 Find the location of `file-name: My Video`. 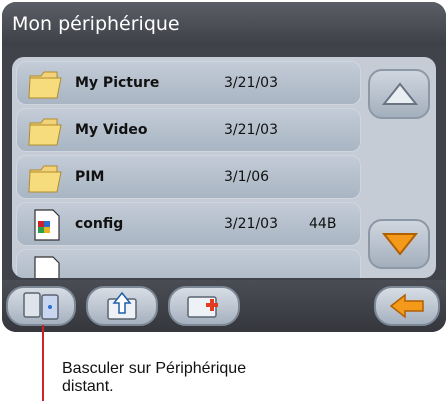

file-name: My Video is located at coordinates (111, 130).